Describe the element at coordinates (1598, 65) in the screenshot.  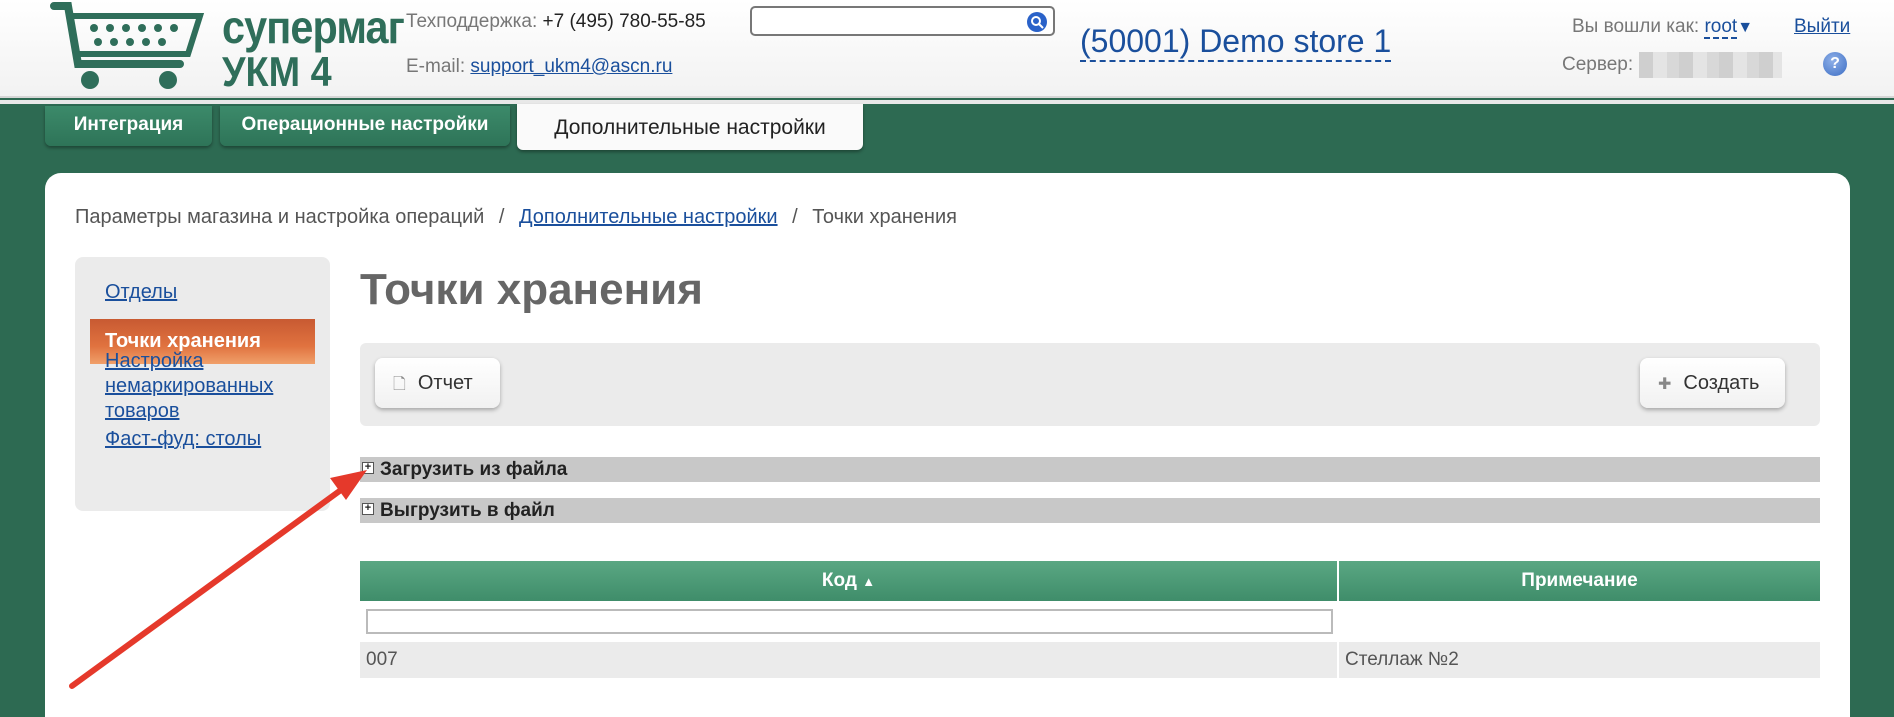
I see `server-label: Сервер:` at that location.